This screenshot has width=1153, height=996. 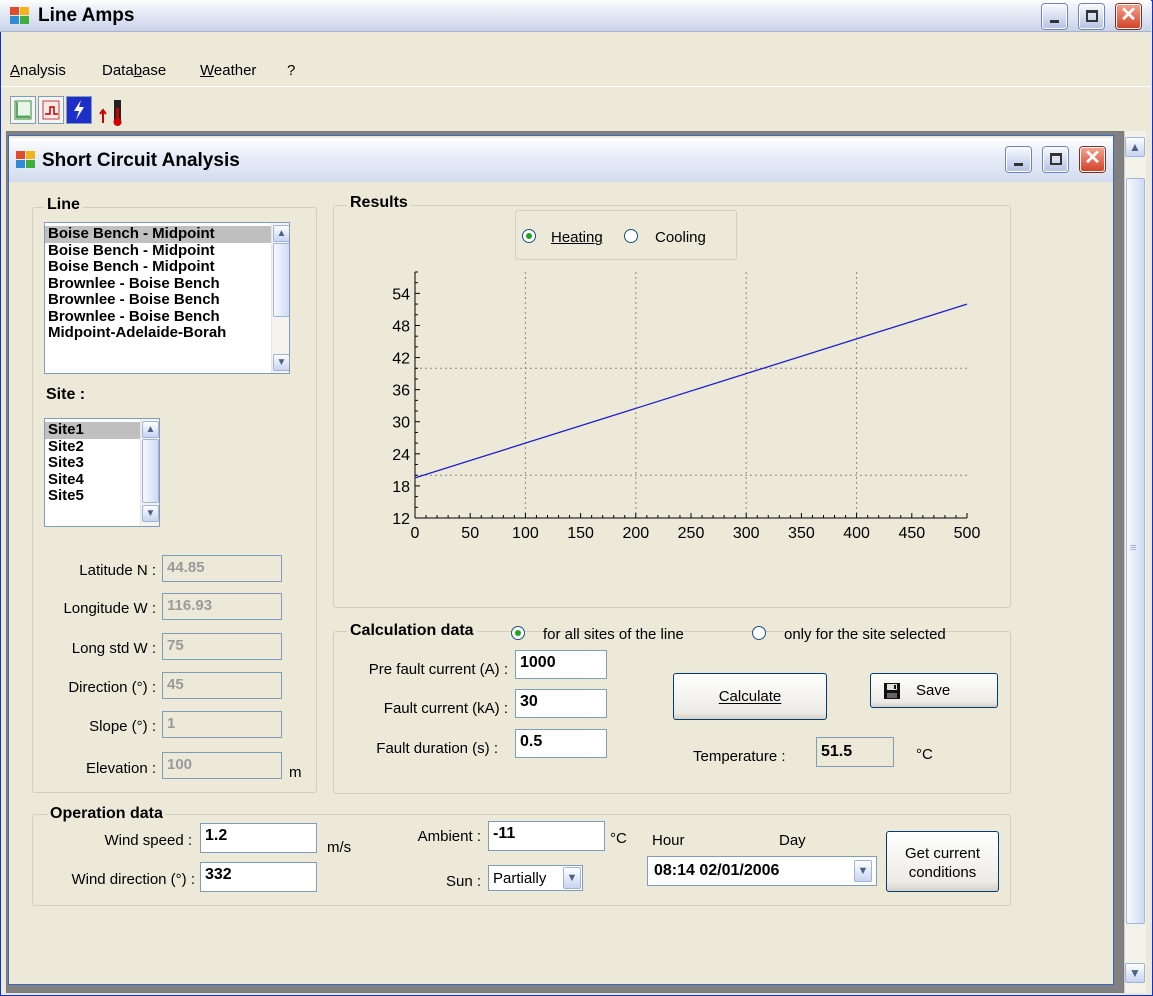 I want to click on x-tick-labels: 0 50 100 150 200 250 300 350 400 450 500, so click(x=696, y=533).